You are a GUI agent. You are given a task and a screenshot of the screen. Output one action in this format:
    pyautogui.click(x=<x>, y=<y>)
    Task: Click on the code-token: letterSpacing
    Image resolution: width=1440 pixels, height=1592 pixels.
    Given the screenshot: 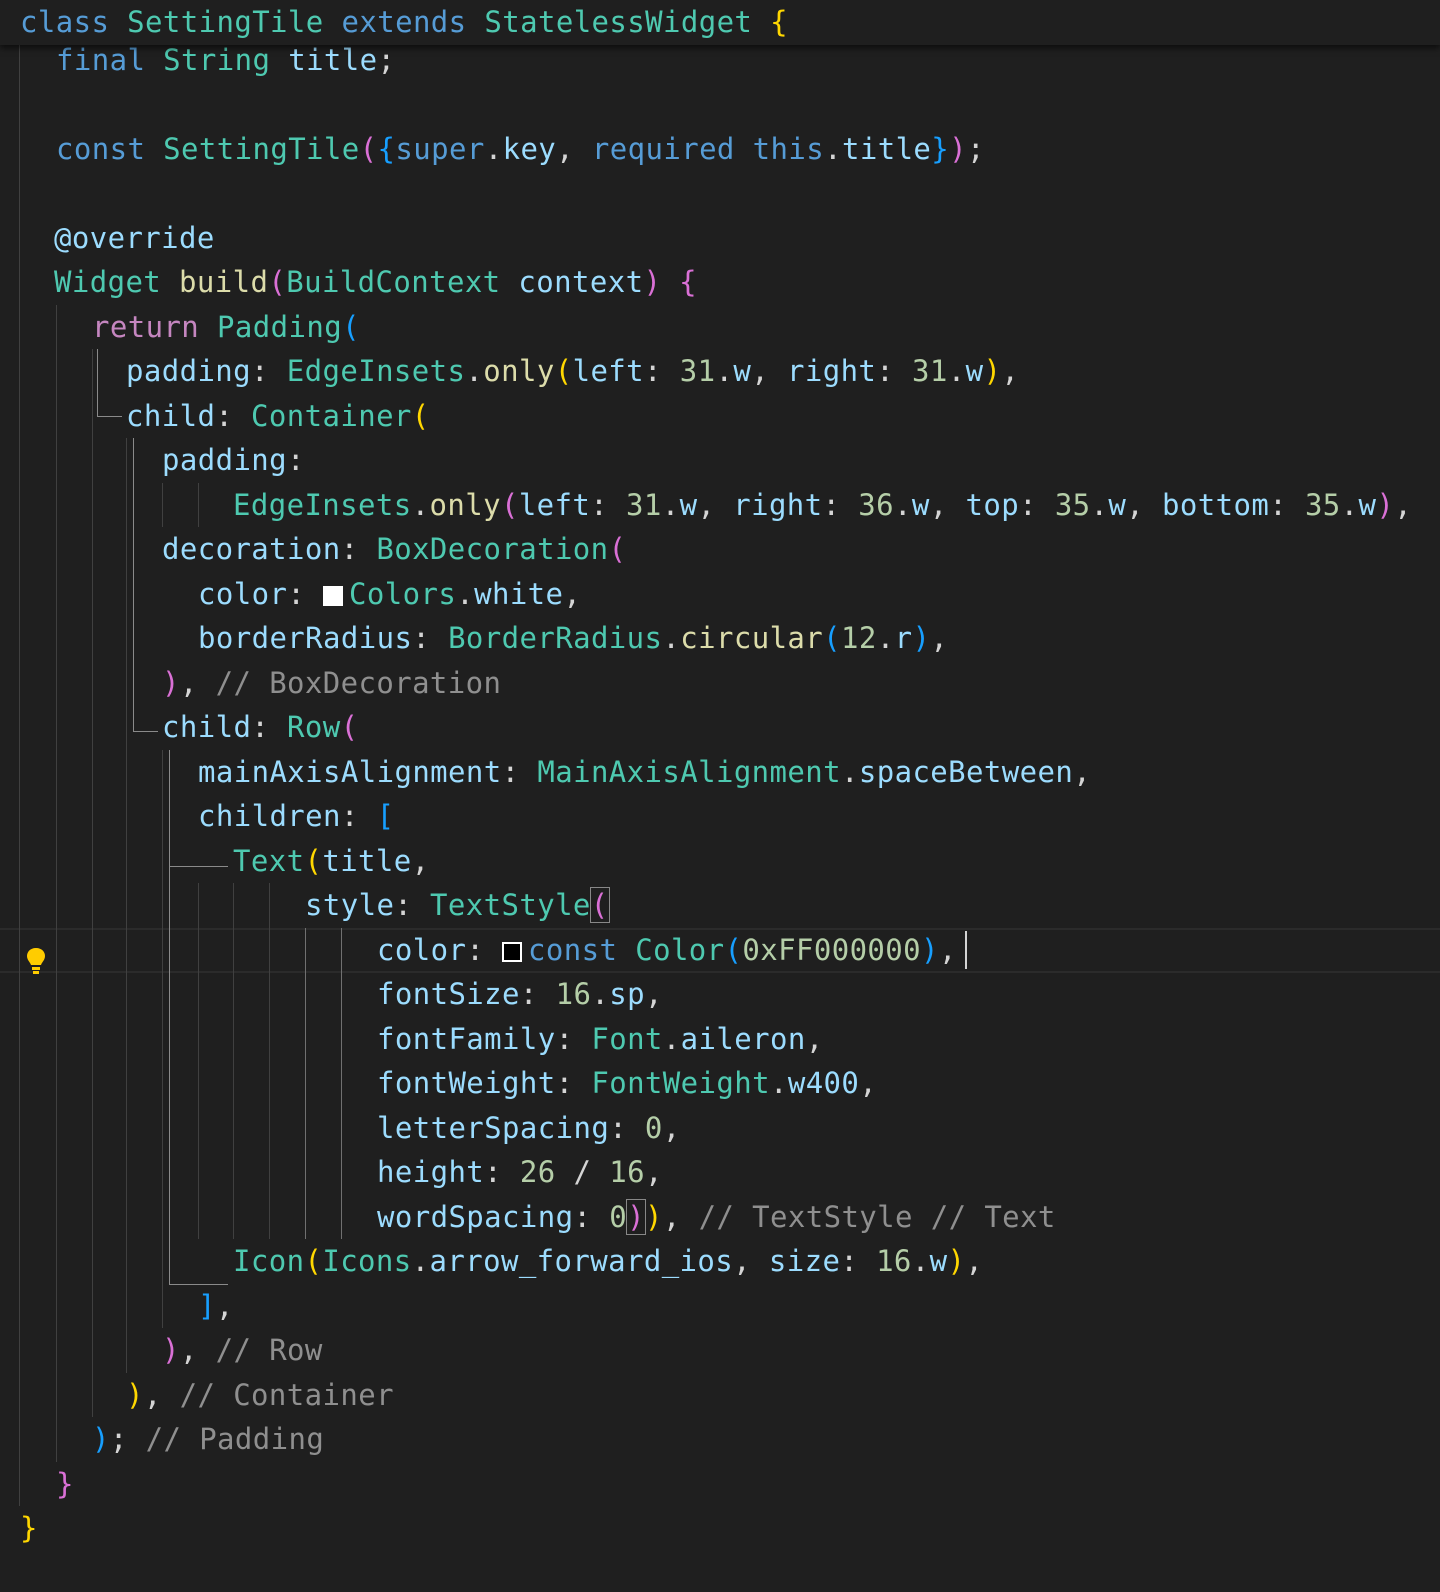 What is the action you would take?
    pyautogui.click(x=493, y=1128)
    